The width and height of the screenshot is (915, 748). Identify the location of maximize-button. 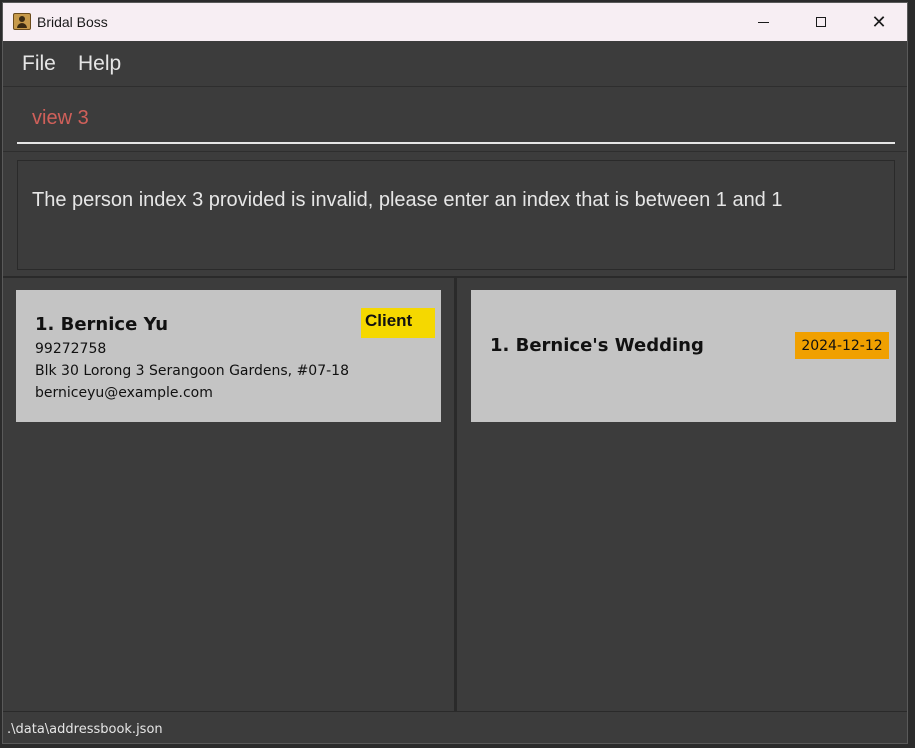
(821, 22).